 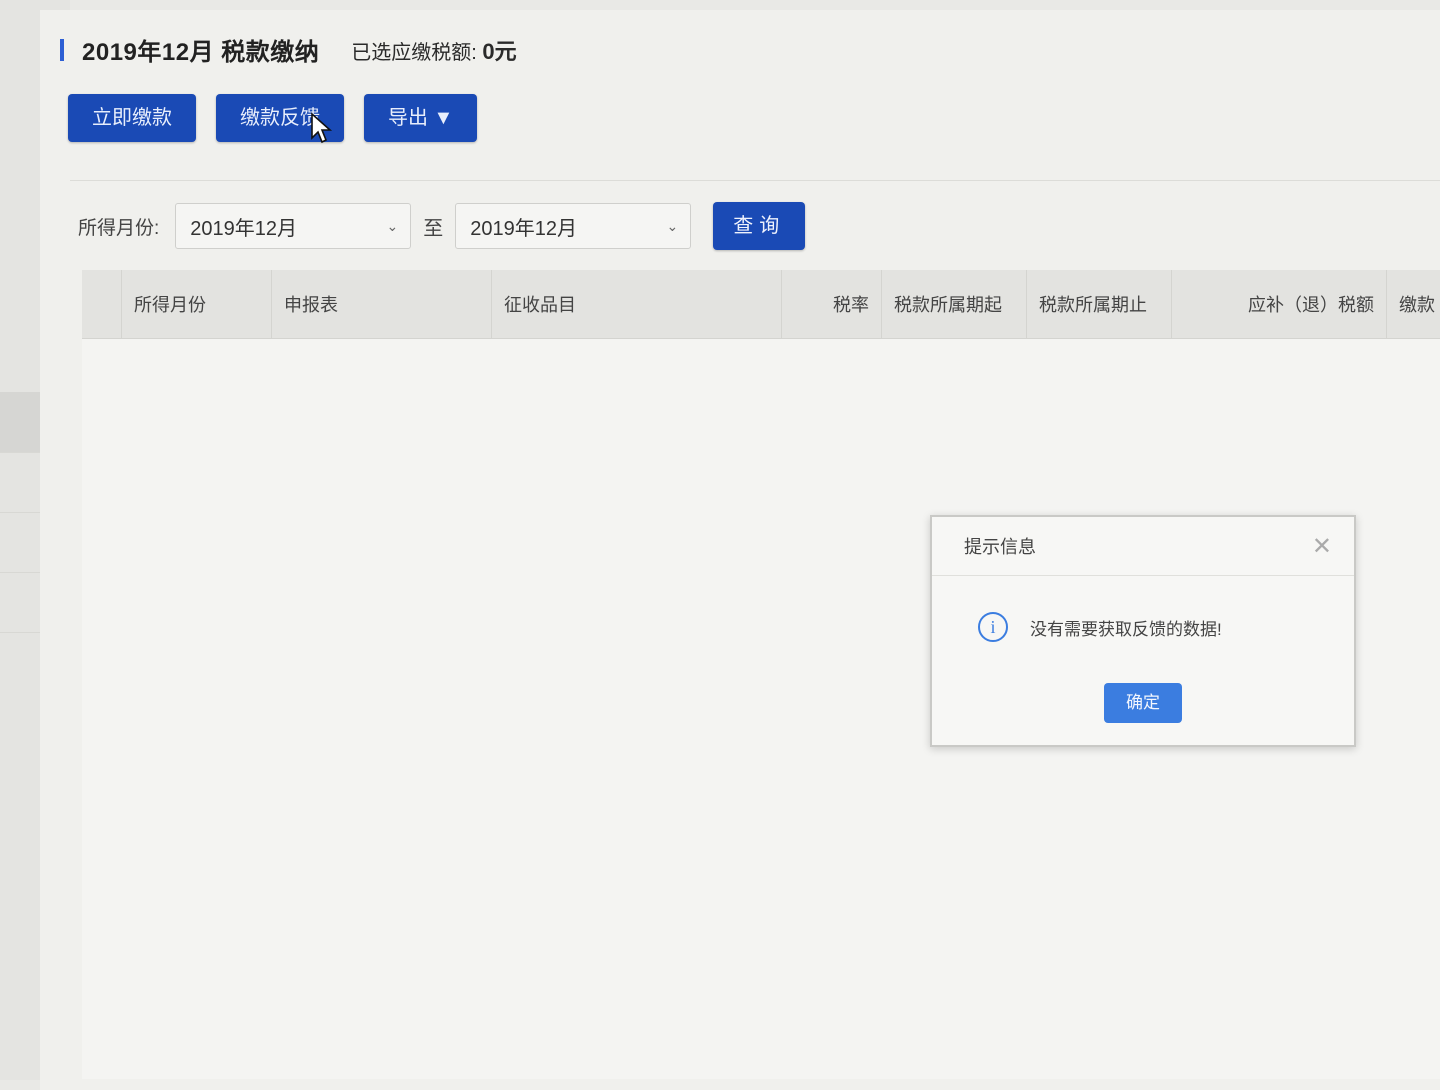 I want to click on selected-amount-value: 0元, so click(x=499, y=51).